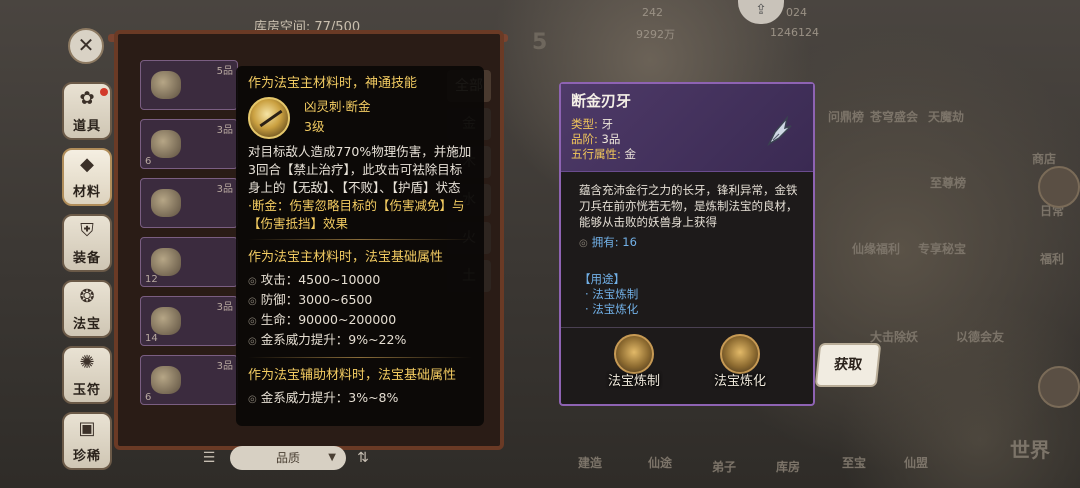 The height and width of the screenshot is (488, 1080). Describe the element at coordinates (942, 249) in the screenshot. I see `bg-label: 专享秘宝` at that location.